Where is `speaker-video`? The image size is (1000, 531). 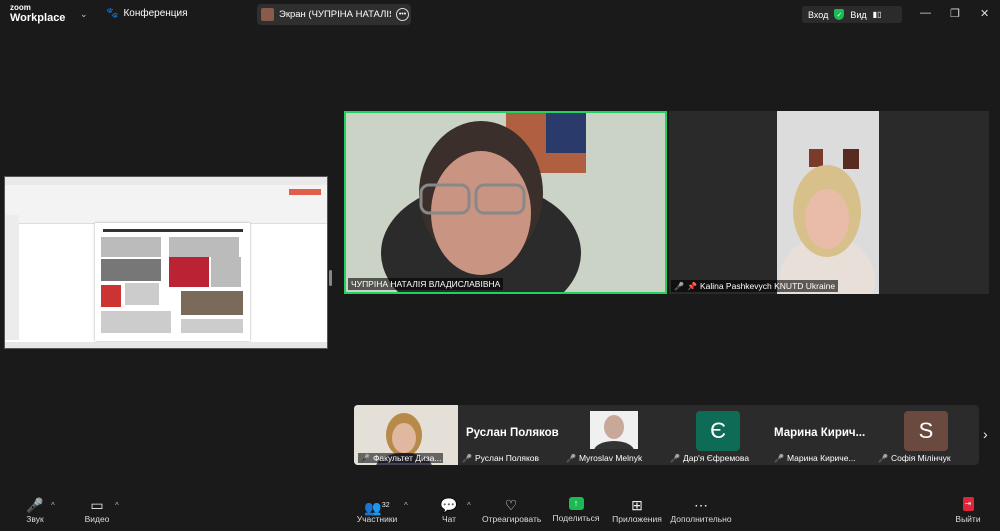 speaker-video is located at coordinates (505, 202).